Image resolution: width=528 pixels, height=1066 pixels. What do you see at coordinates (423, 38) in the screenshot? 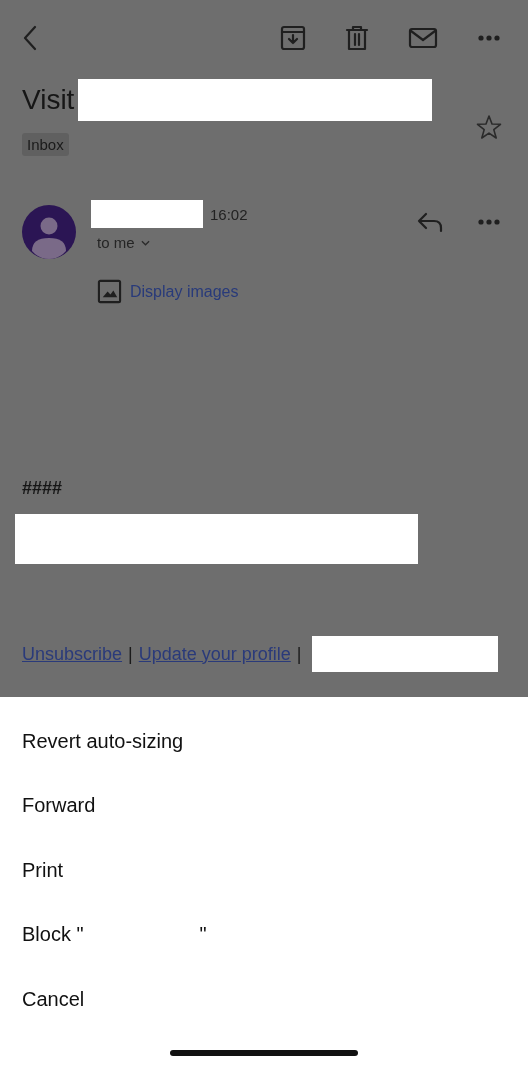
I see `mail-icon` at bounding box center [423, 38].